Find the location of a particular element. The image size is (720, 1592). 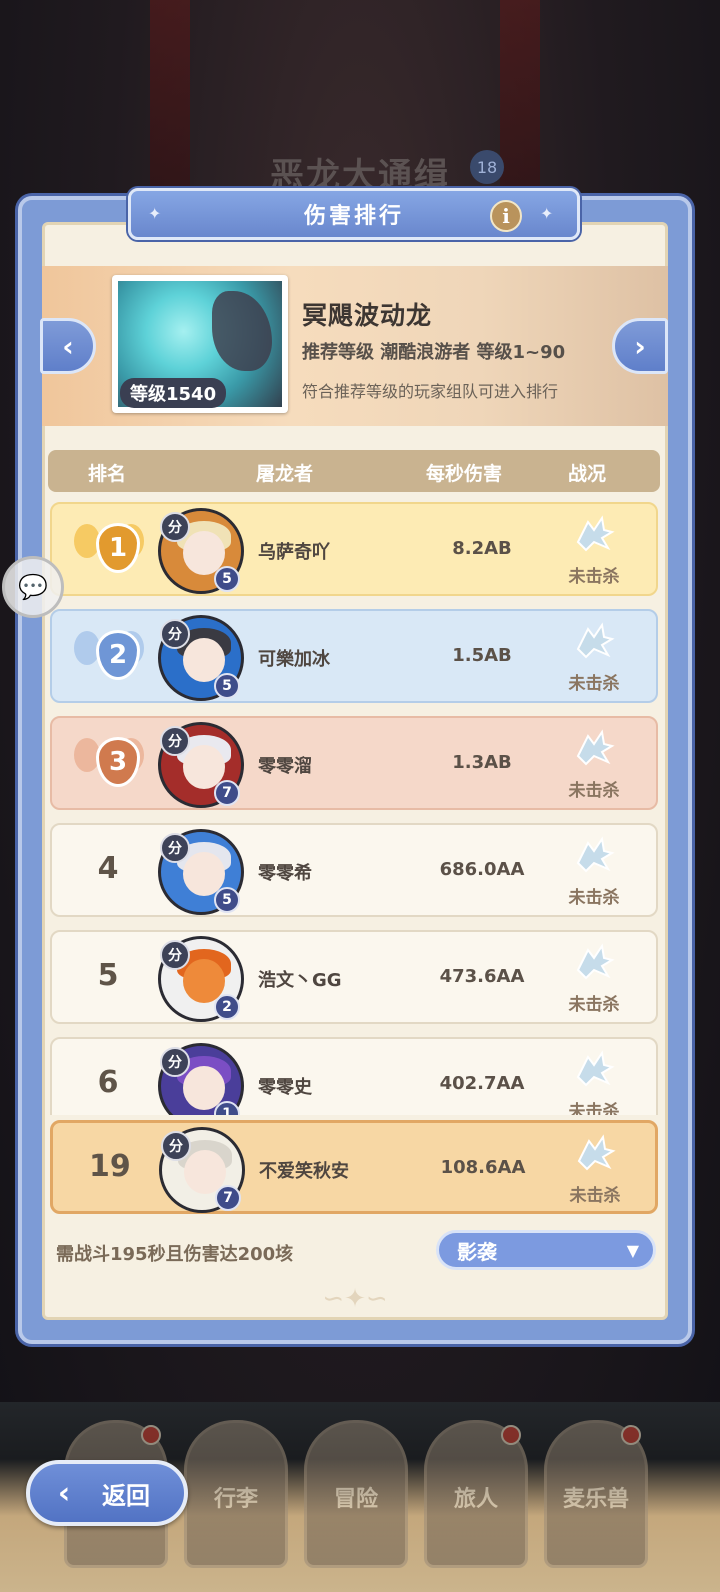

column-player: 屠龙者 is located at coordinates (285, 474).